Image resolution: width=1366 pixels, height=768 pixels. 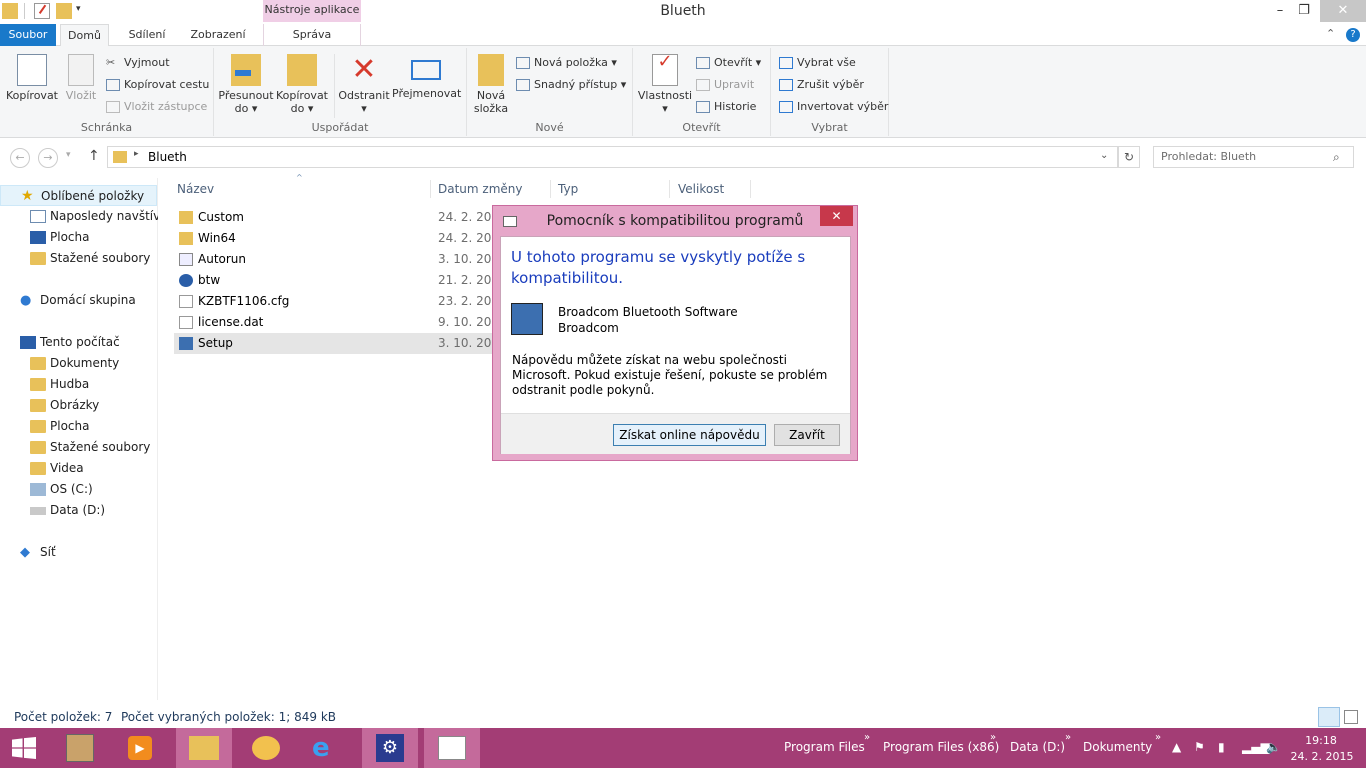 I want to click on selected-count: Počet vybraných položek: 1; 849 kB, so click(x=228, y=717).